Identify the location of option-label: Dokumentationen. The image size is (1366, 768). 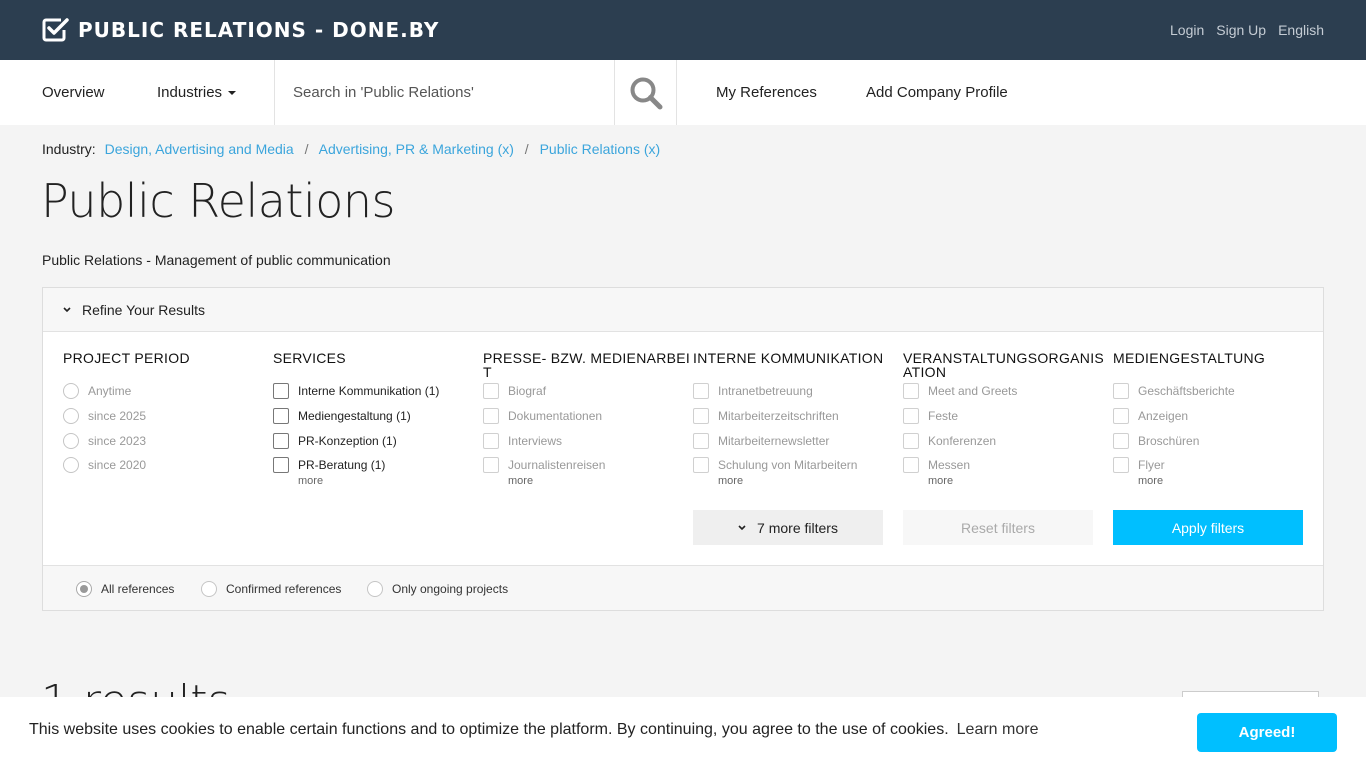
(555, 416).